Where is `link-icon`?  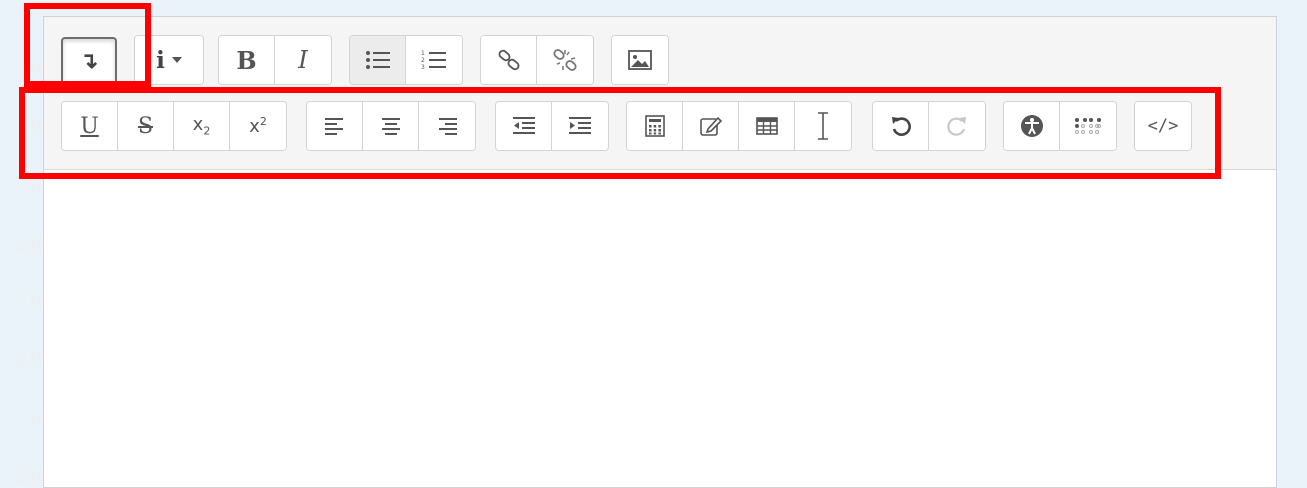
link-icon is located at coordinates (508, 60).